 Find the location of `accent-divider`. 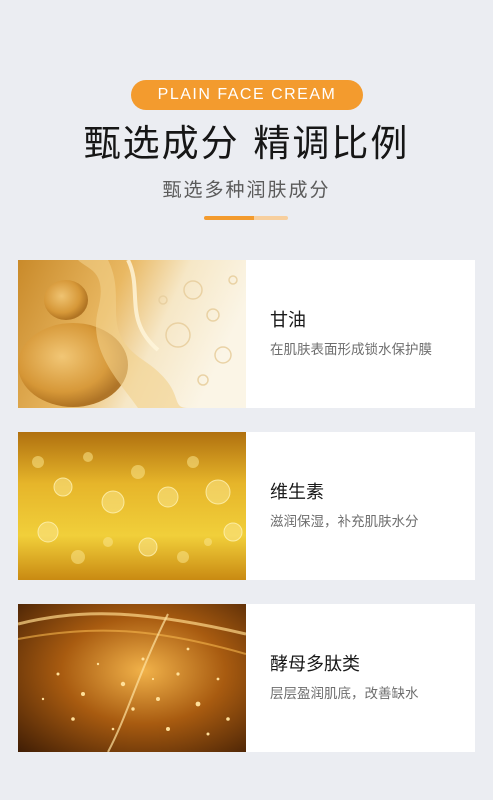

accent-divider is located at coordinates (246, 218).